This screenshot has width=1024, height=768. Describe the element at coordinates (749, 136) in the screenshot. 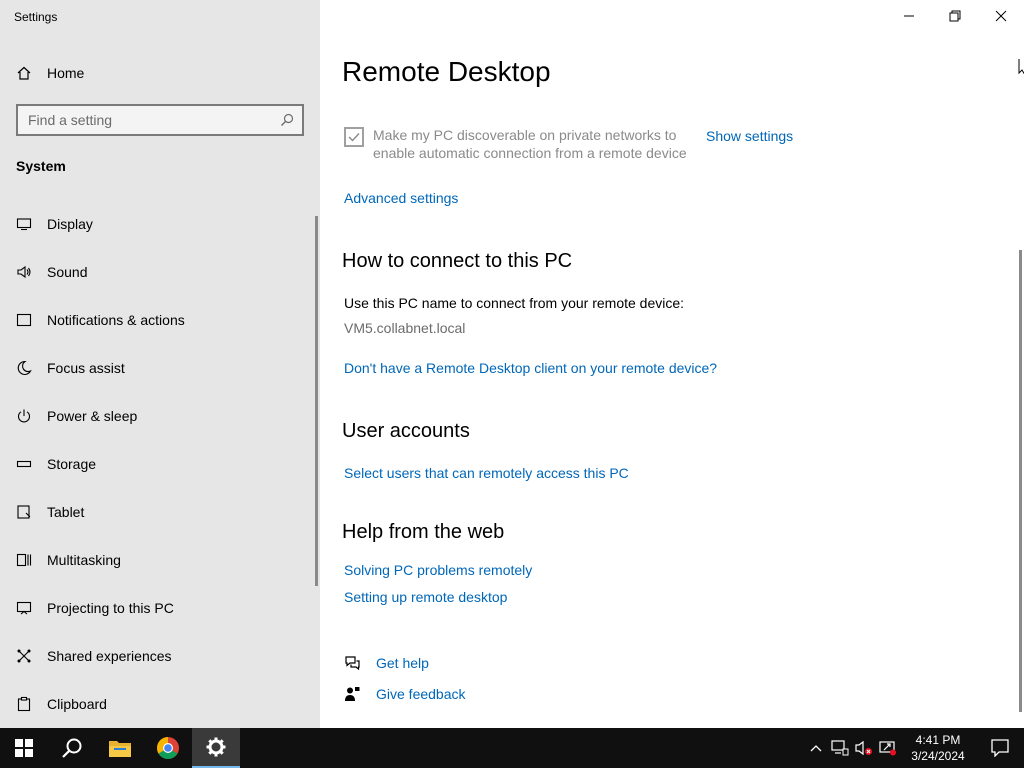

I see `show-settings-link: Show settings` at that location.